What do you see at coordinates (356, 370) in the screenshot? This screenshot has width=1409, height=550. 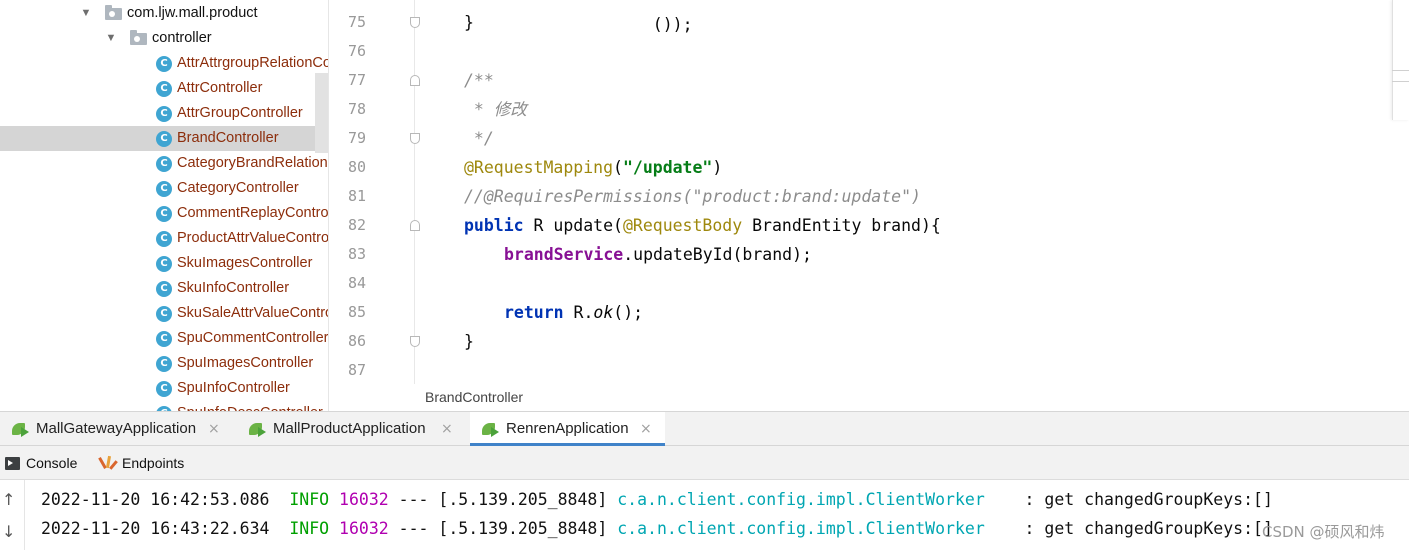 I see `line-number: 87` at bounding box center [356, 370].